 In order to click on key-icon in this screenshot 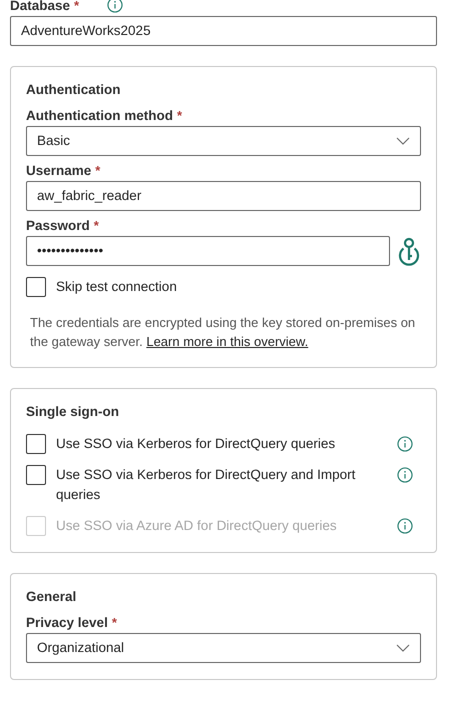, I will do `click(409, 251)`.